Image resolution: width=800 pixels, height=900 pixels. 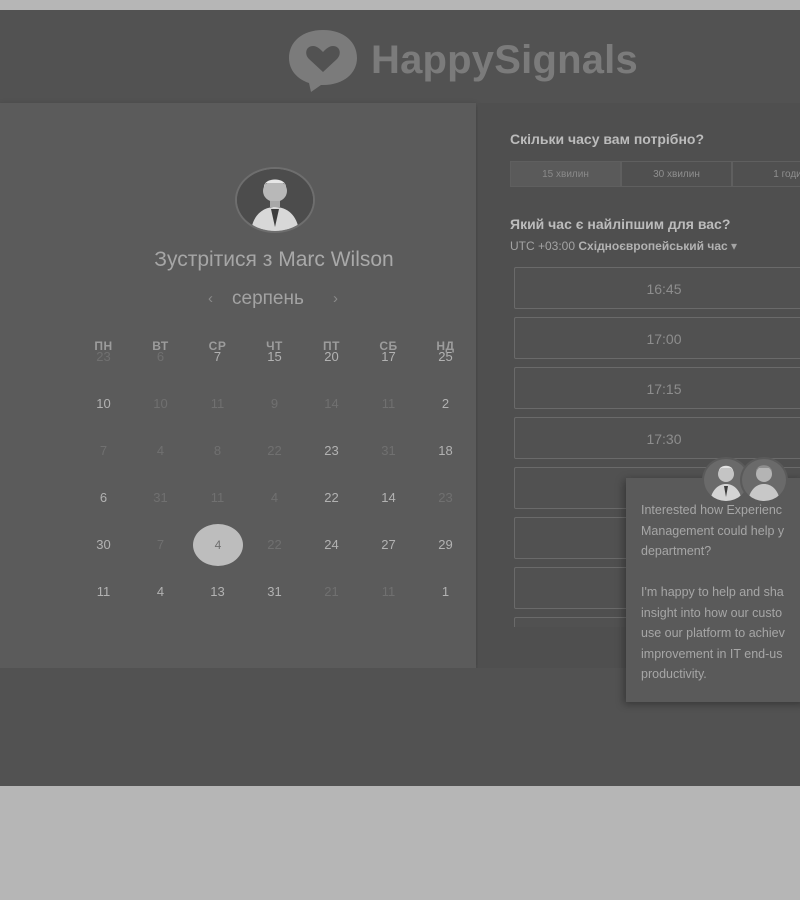 What do you see at coordinates (218, 545) in the screenshot?
I see `calendar-day-selected: 4` at bounding box center [218, 545].